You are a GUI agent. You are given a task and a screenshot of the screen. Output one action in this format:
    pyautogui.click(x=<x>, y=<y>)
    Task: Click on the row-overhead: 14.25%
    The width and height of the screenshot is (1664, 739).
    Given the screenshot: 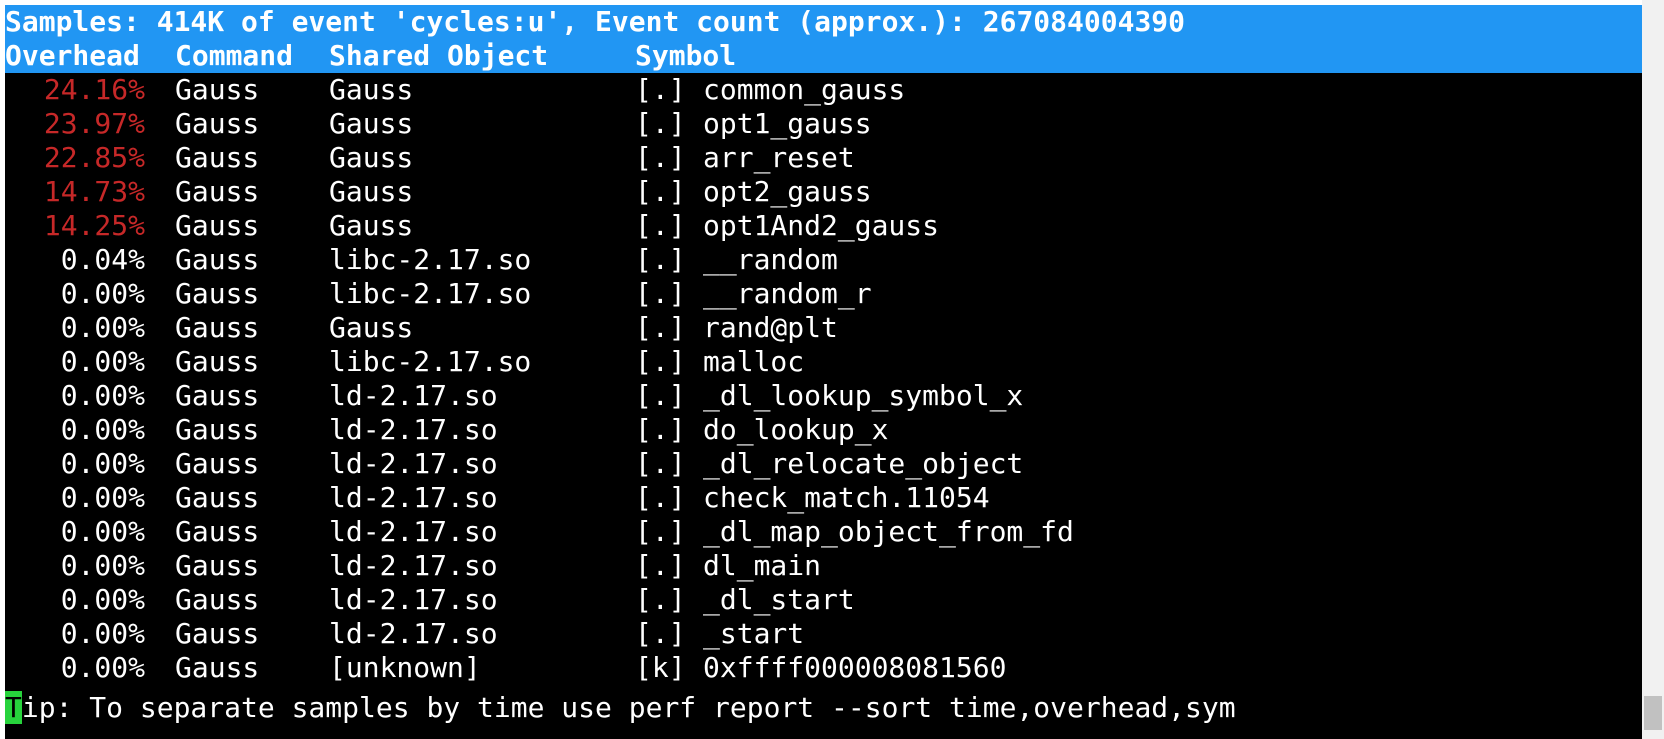 What is the action you would take?
    pyautogui.click(x=94, y=225)
    